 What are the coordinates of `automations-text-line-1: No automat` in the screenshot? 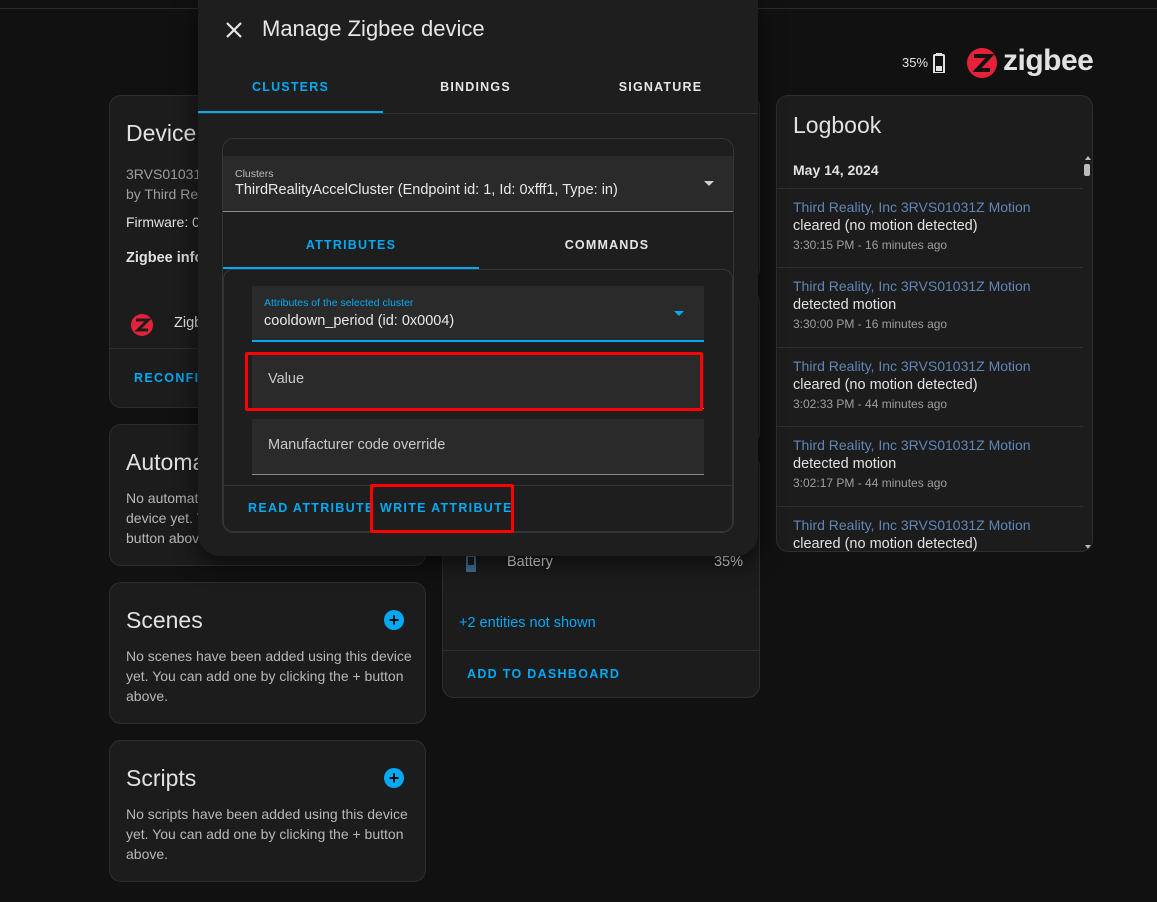 It's located at (162, 498).